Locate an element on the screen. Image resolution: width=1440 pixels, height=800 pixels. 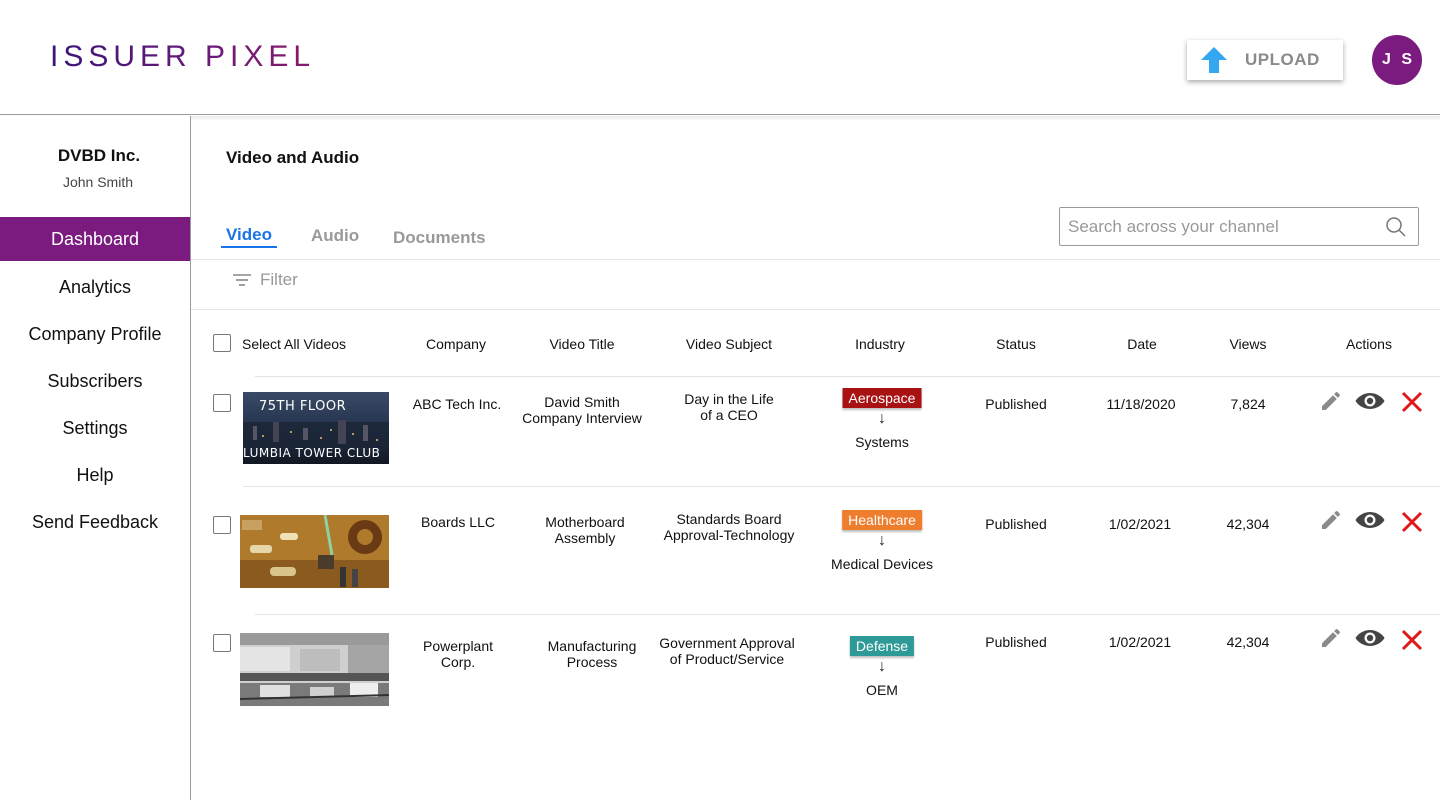
industry-badge: Aerospace is located at coordinates (882, 398).